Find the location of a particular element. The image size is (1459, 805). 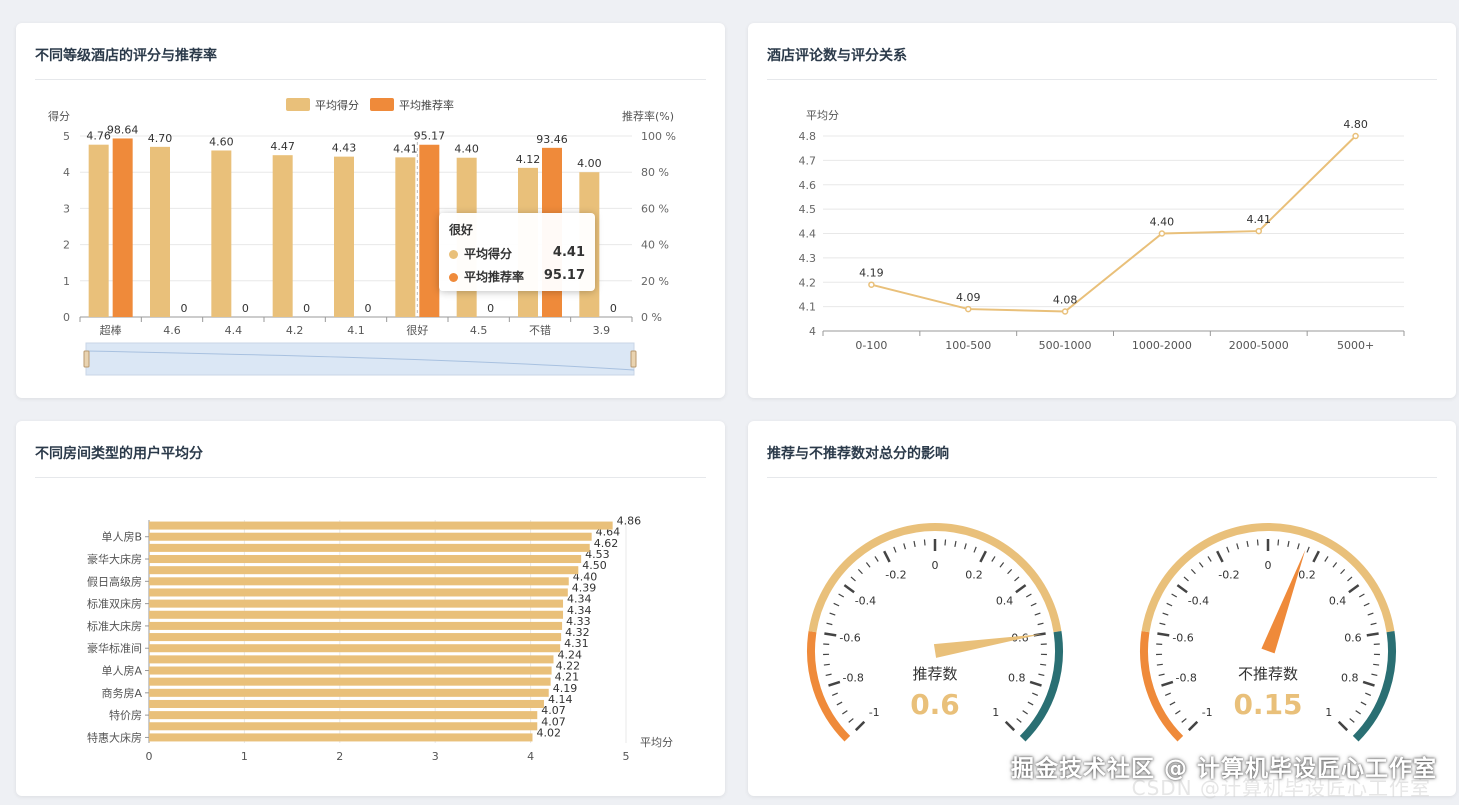

gauge-tick-label: 0 is located at coordinates (935, 565).